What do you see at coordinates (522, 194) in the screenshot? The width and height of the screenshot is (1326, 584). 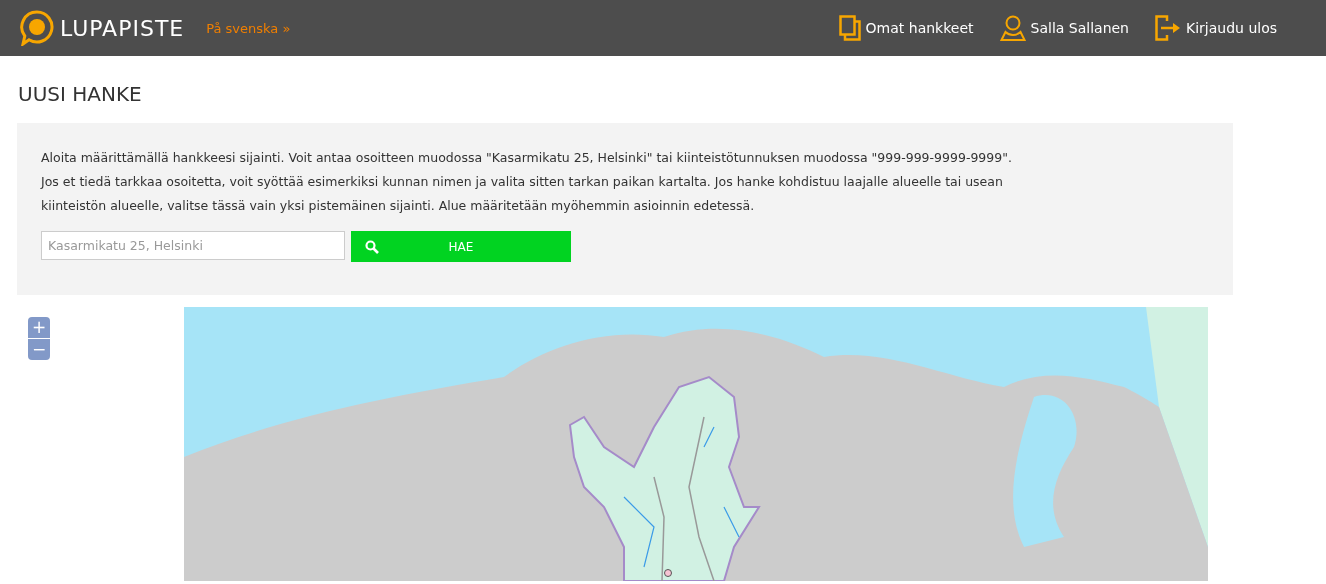 I see `instruction-text: Jos et tiedä tarkkaa osoitetta, voit syöttää esimerkiksi kunnan nimen ja valita sitten tarkan paikan kartalta. Jos hanke kohdistuu laajalle alueelle tai usean kiinteistön alueelle, valitse tässä vain yksi pistemäinen sijainti. Alue määritetään myöhemmin asioinnin edetessä.` at bounding box center [522, 194].